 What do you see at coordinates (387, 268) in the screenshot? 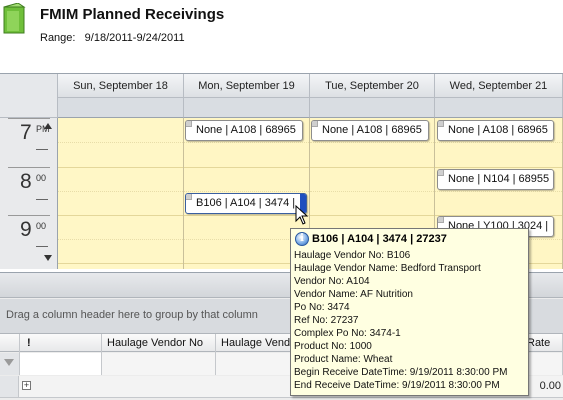
I see `tooltip-line: Haulage Vendor Name: Bedford Transport` at bounding box center [387, 268].